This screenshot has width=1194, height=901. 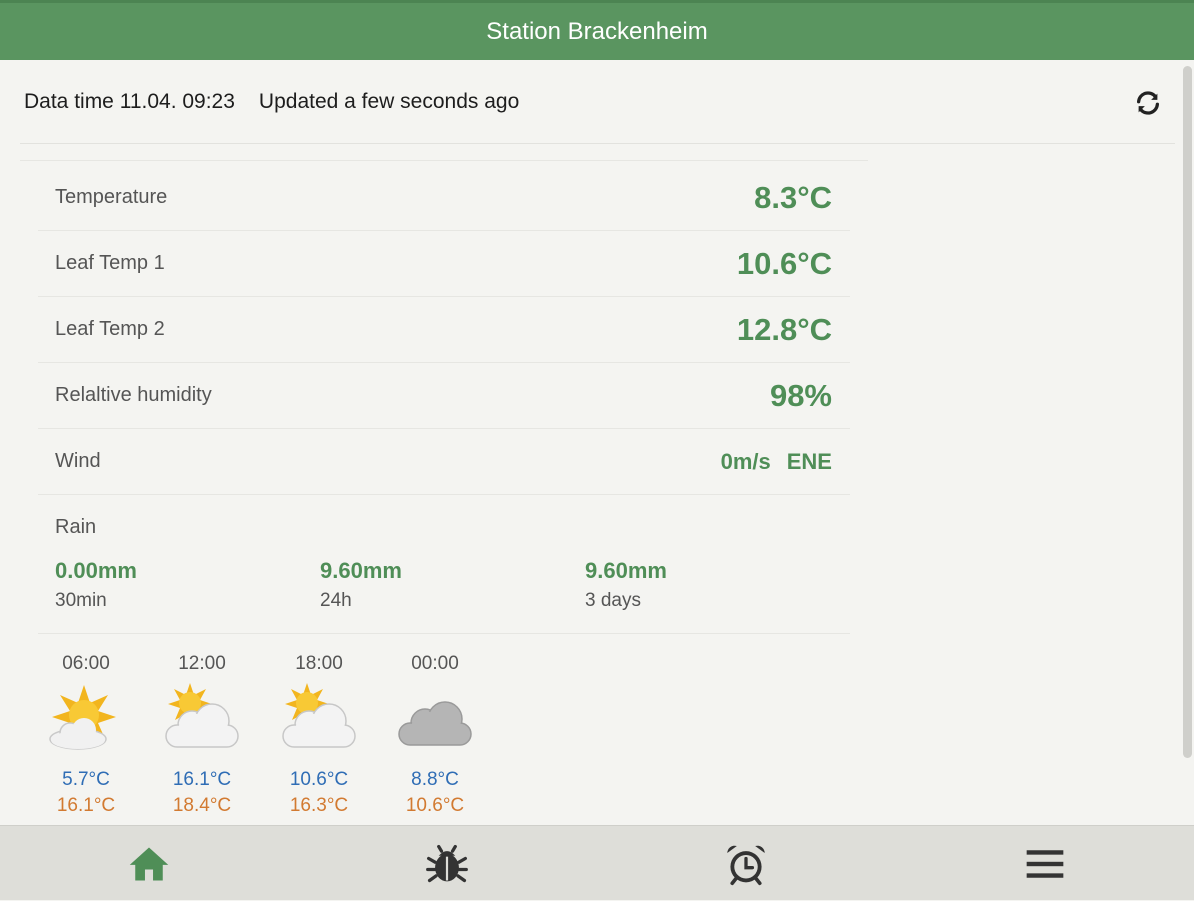 What do you see at coordinates (1187, 412) in the screenshot?
I see `scrollbar` at bounding box center [1187, 412].